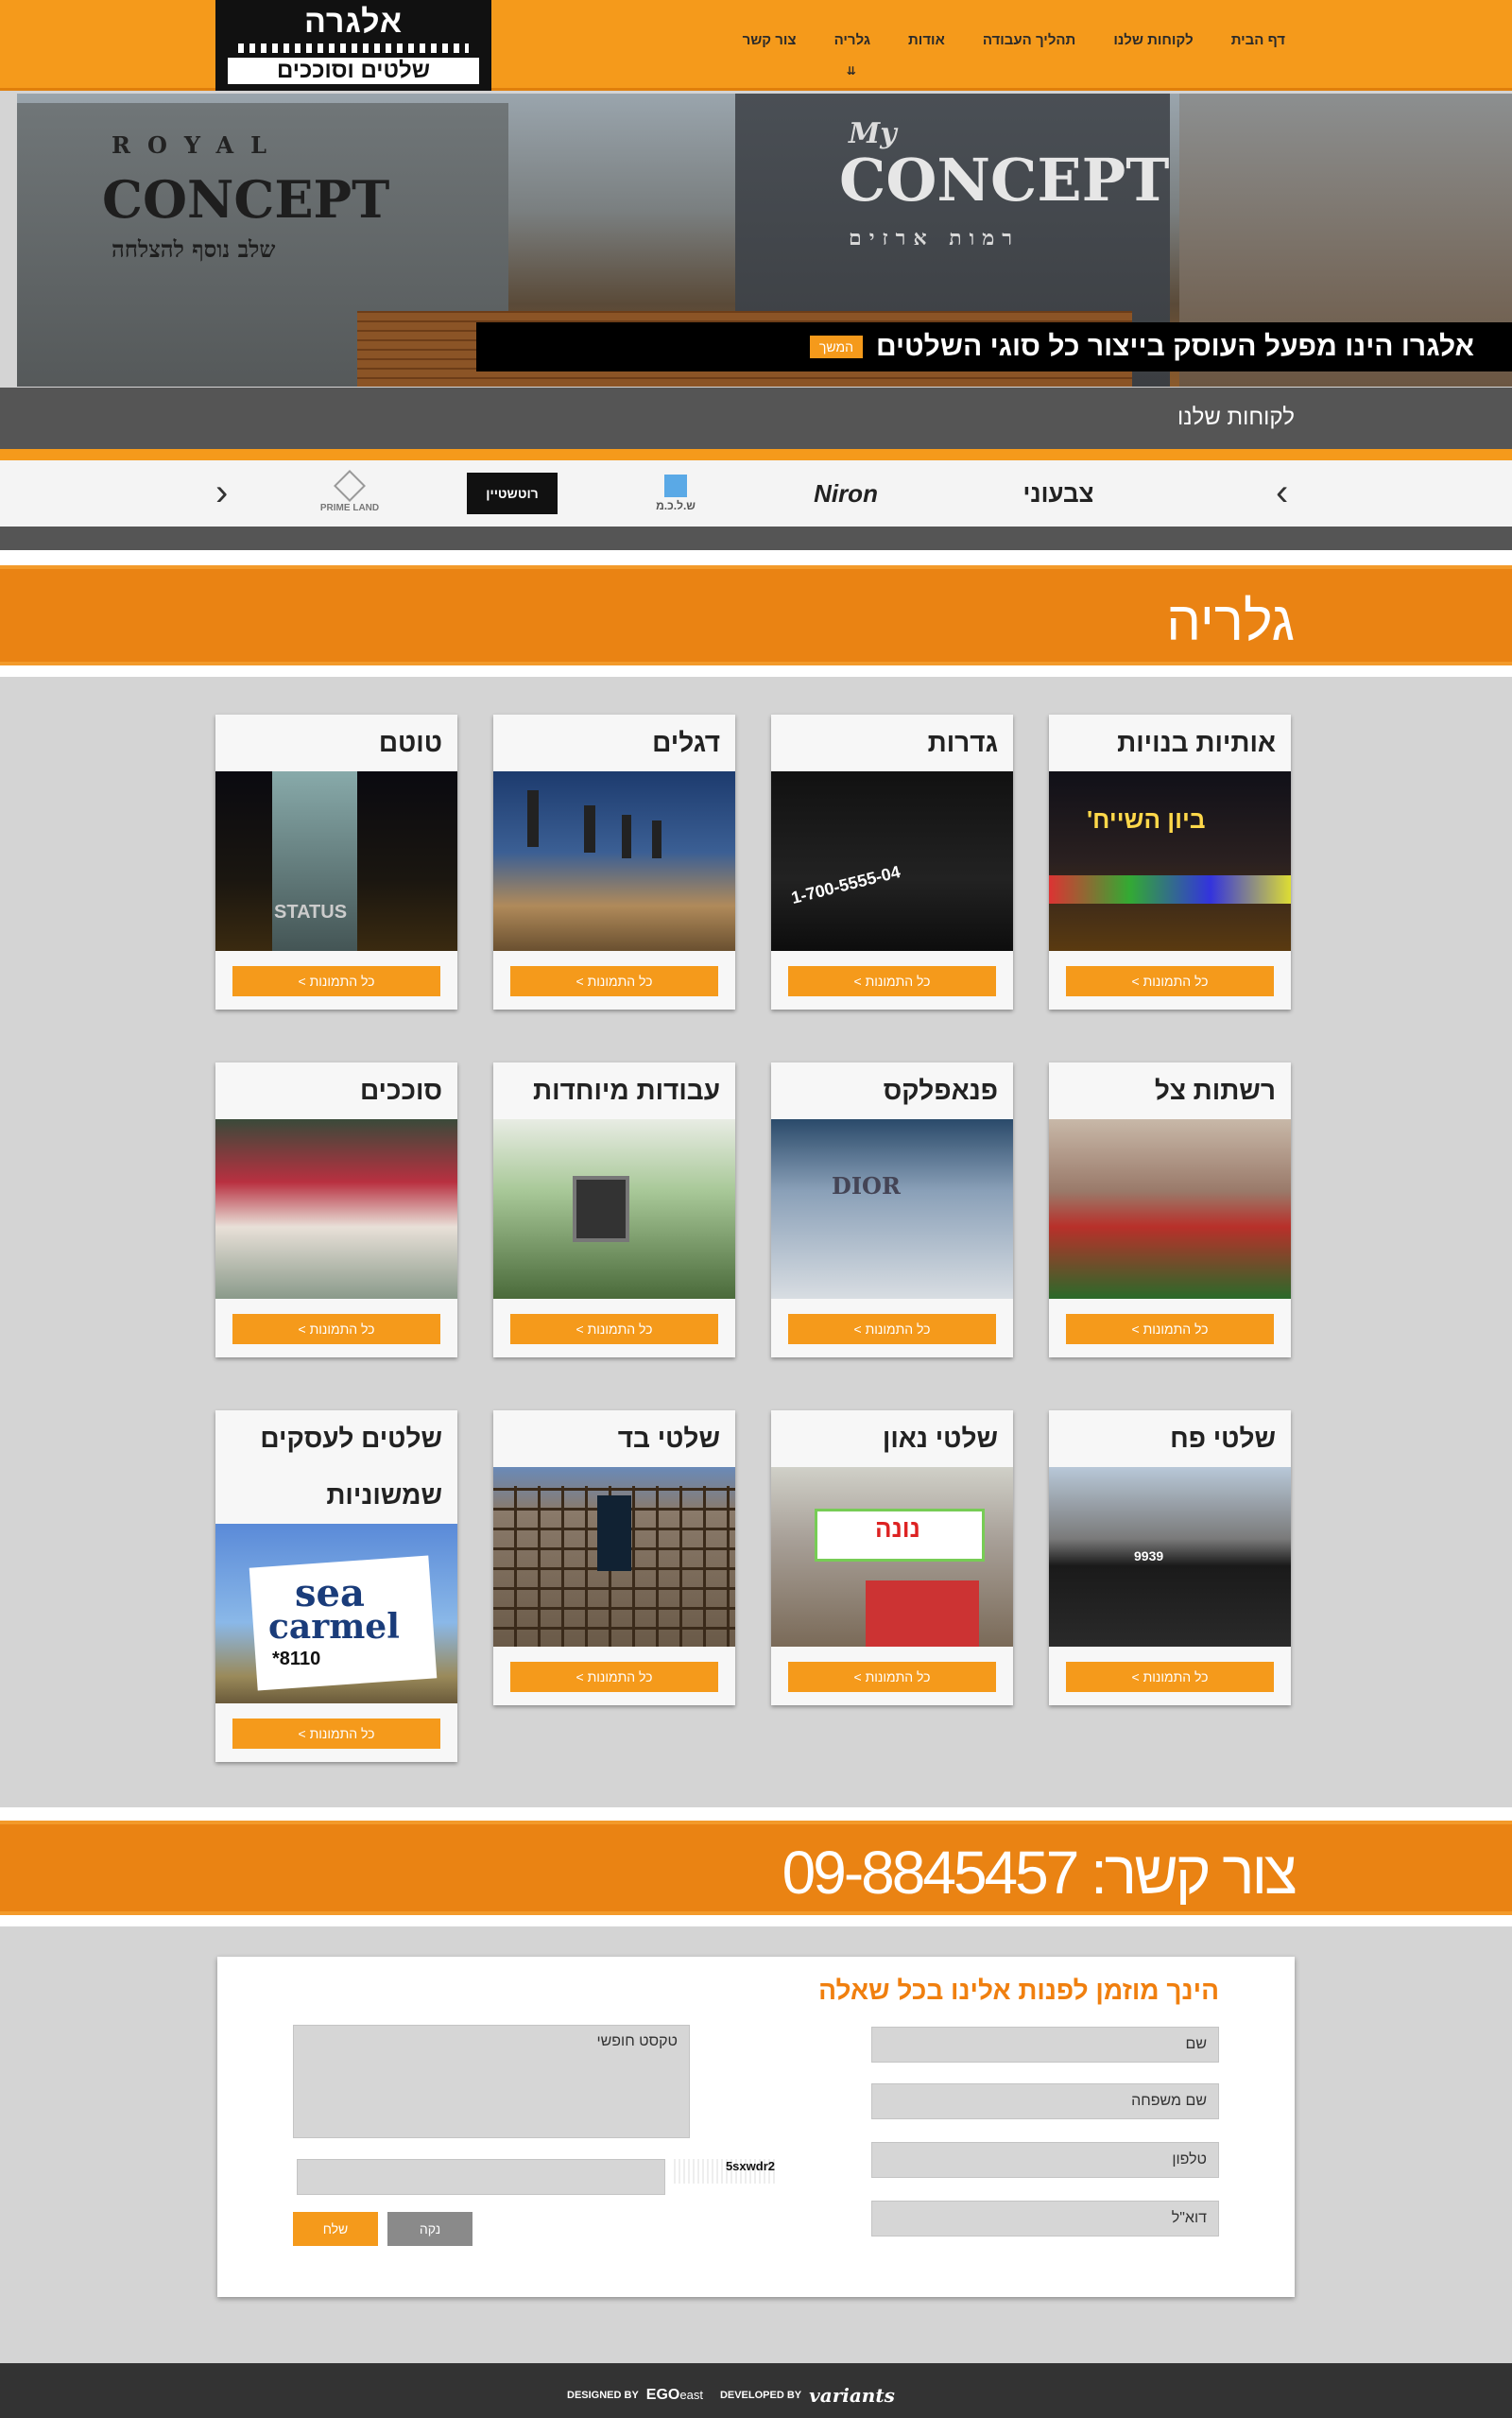  What do you see at coordinates (1045, 2160) in the screenshot?
I see `phone-field` at bounding box center [1045, 2160].